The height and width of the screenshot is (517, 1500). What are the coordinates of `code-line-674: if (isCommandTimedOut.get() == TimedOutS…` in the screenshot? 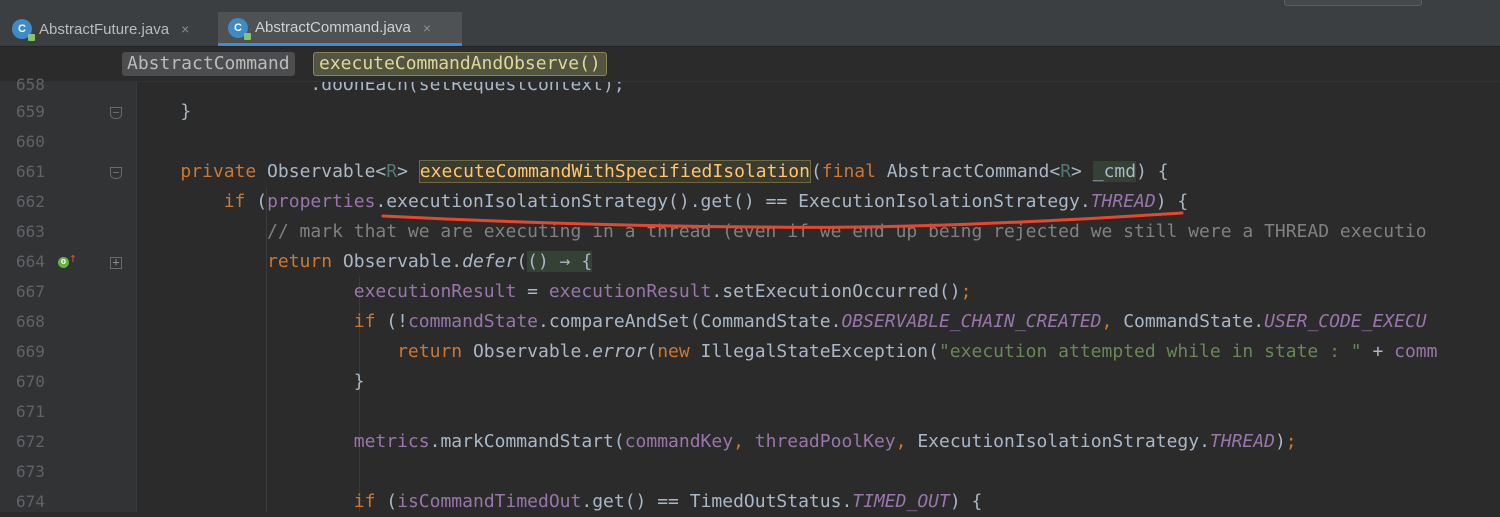 It's located at (668, 501).